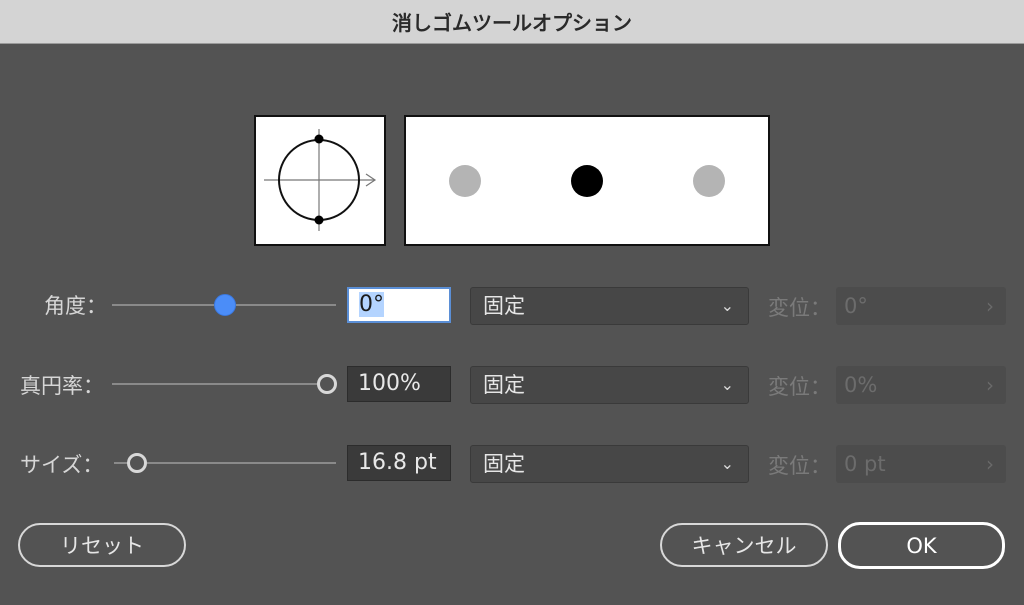  I want to click on roundness-slider-track, so click(215, 384).